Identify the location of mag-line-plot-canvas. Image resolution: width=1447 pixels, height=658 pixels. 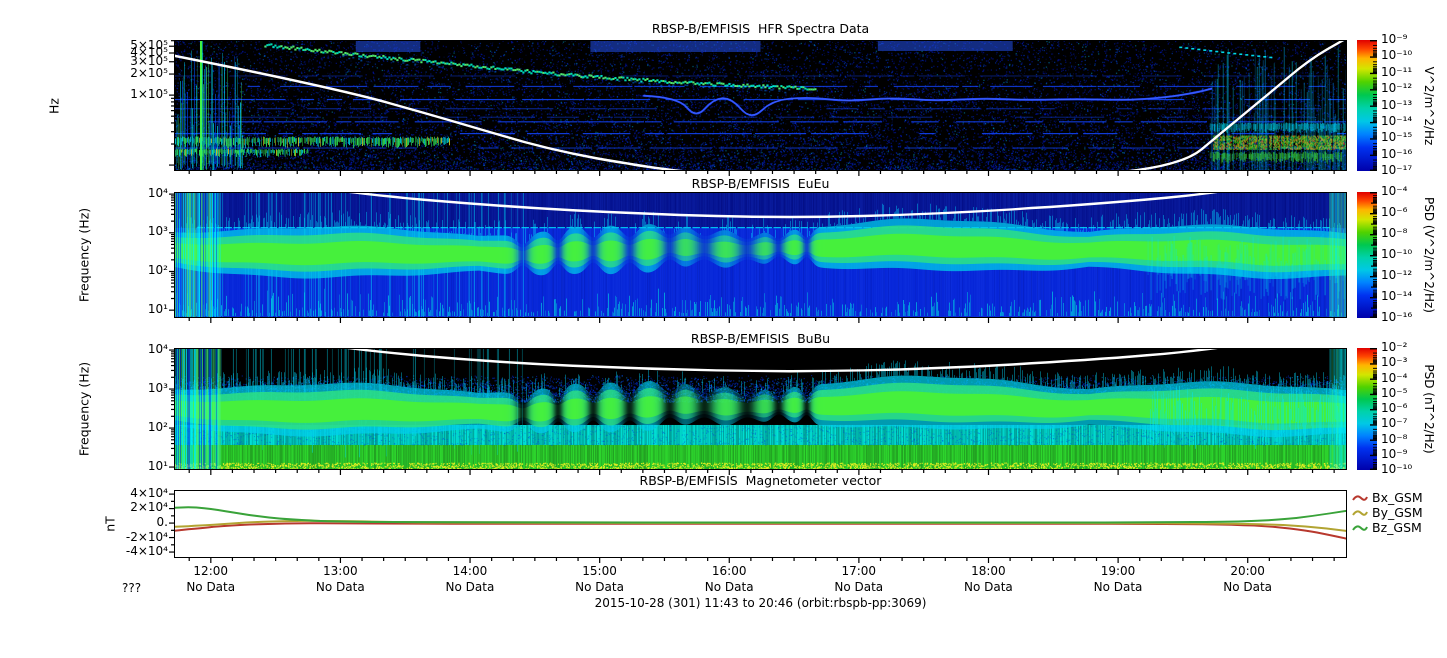
(757, 527).